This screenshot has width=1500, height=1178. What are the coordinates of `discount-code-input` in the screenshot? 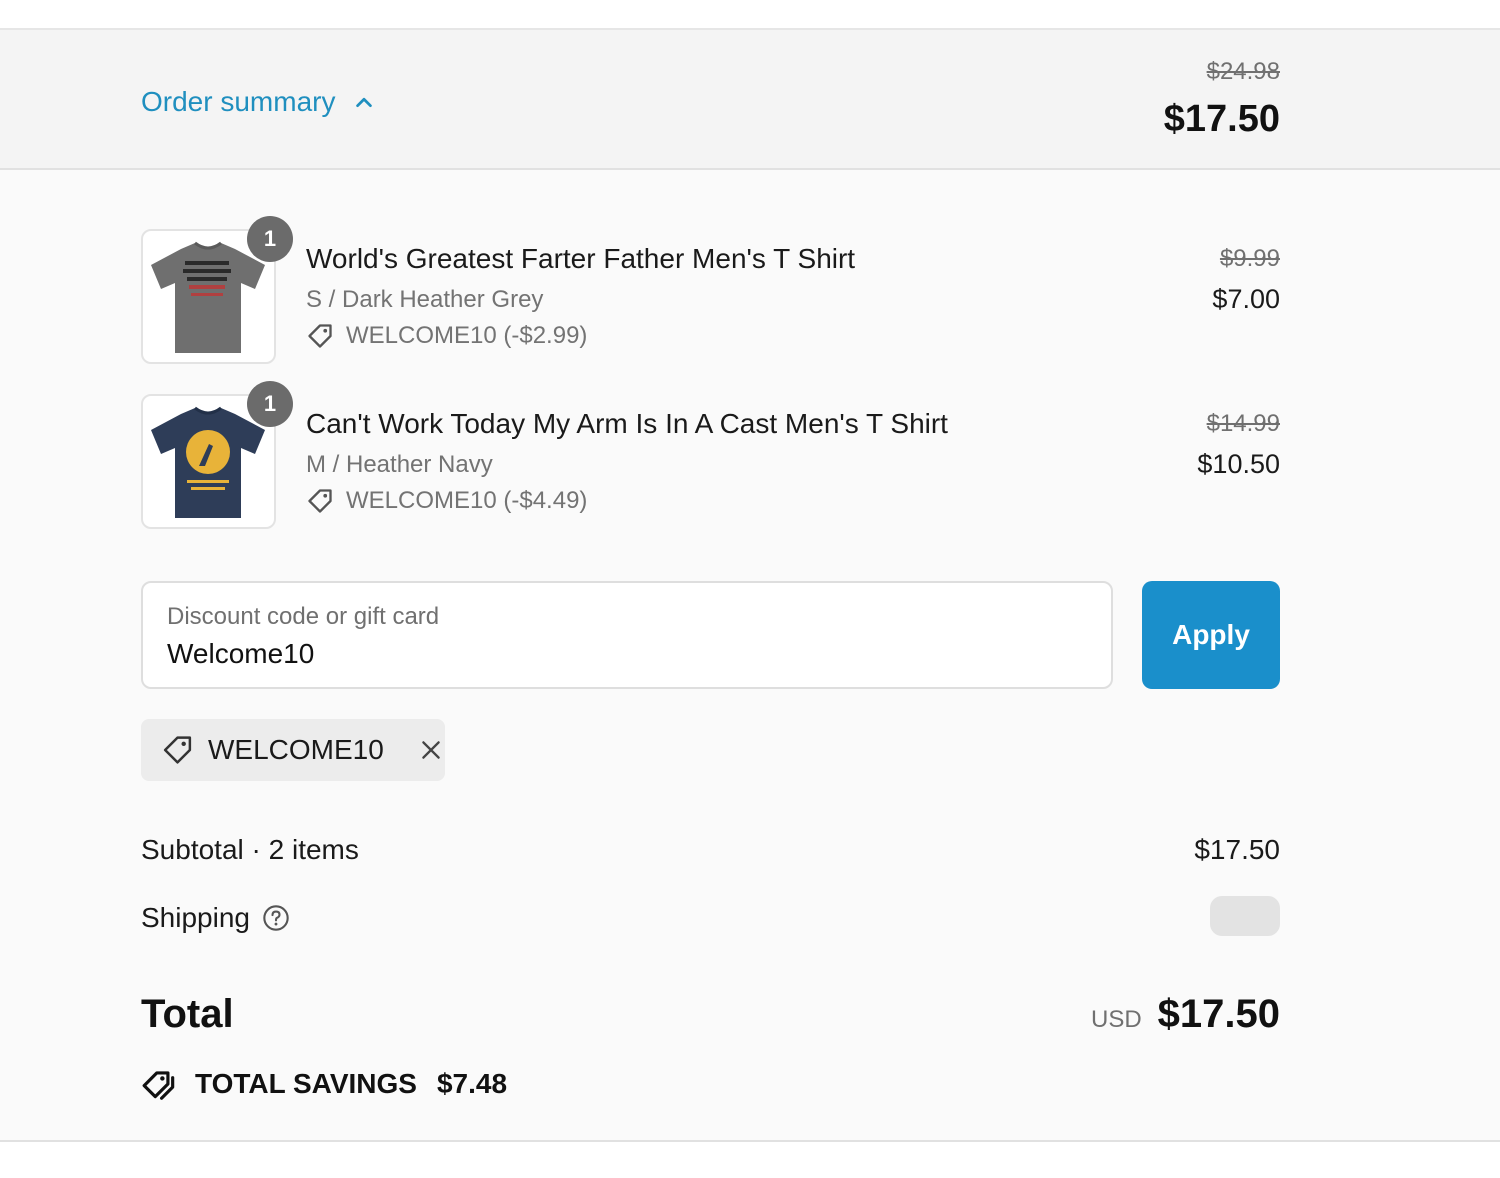 It's located at (617, 654).